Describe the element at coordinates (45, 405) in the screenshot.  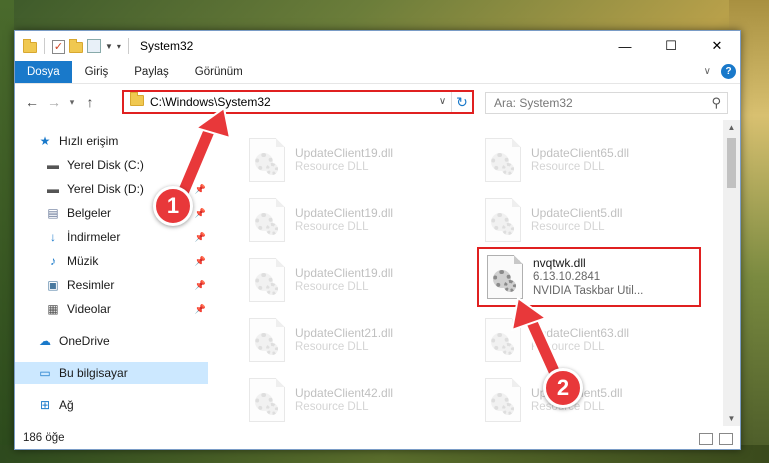
I see `network-icon: ⊞` at that location.